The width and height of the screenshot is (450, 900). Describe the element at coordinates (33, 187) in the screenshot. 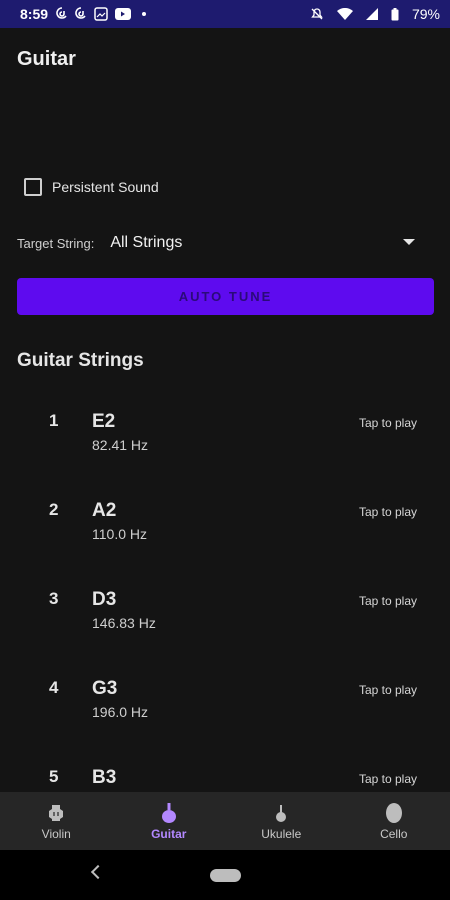

I see `persistent-sound-checkbox` at that location.